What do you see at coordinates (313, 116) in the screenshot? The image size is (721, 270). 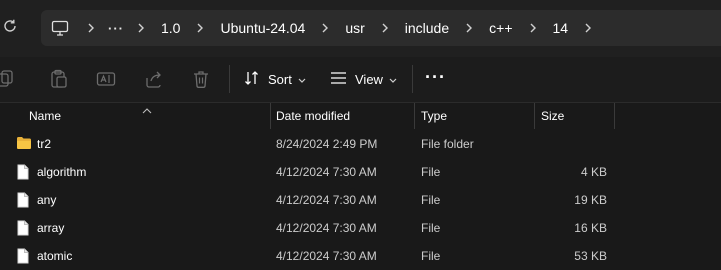 I see `column-date-modified: Date modified` at bounding box center [313, 116].